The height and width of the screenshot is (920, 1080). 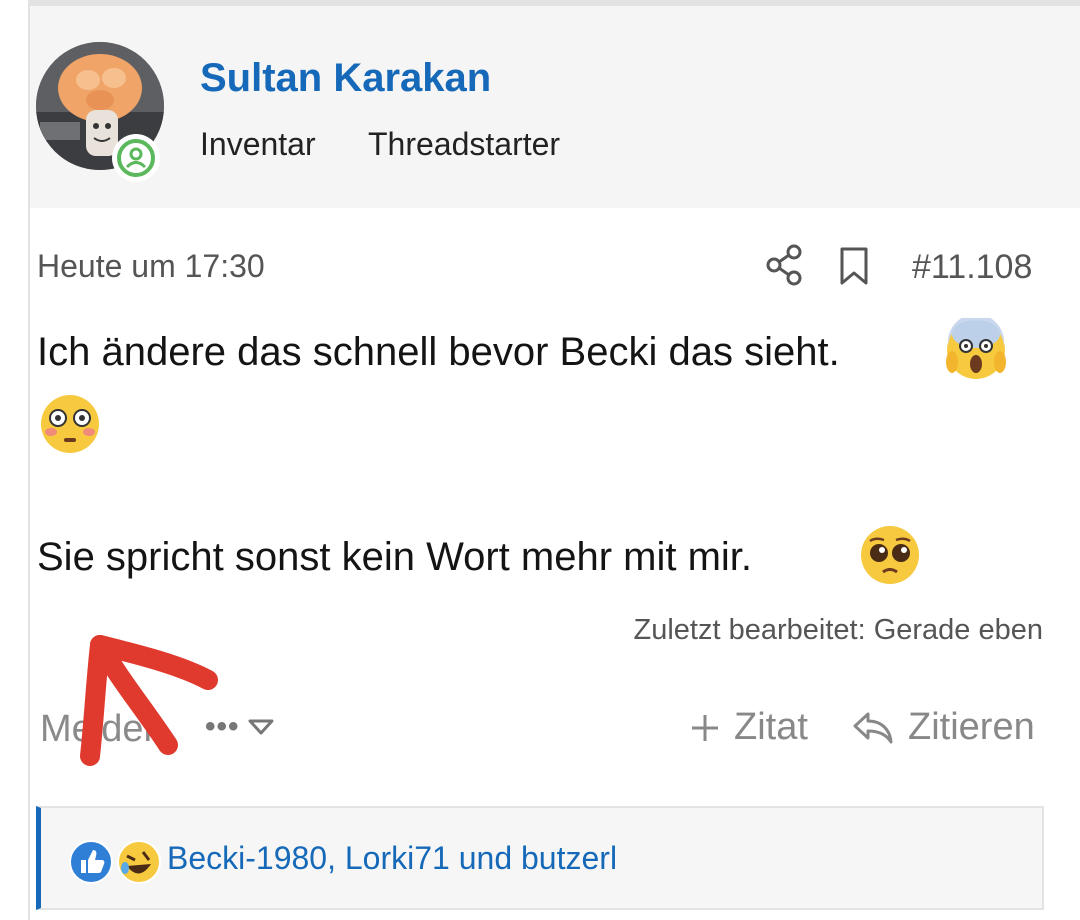 I want to click on post-number-link: #11.108, so click(x=972, y=267).